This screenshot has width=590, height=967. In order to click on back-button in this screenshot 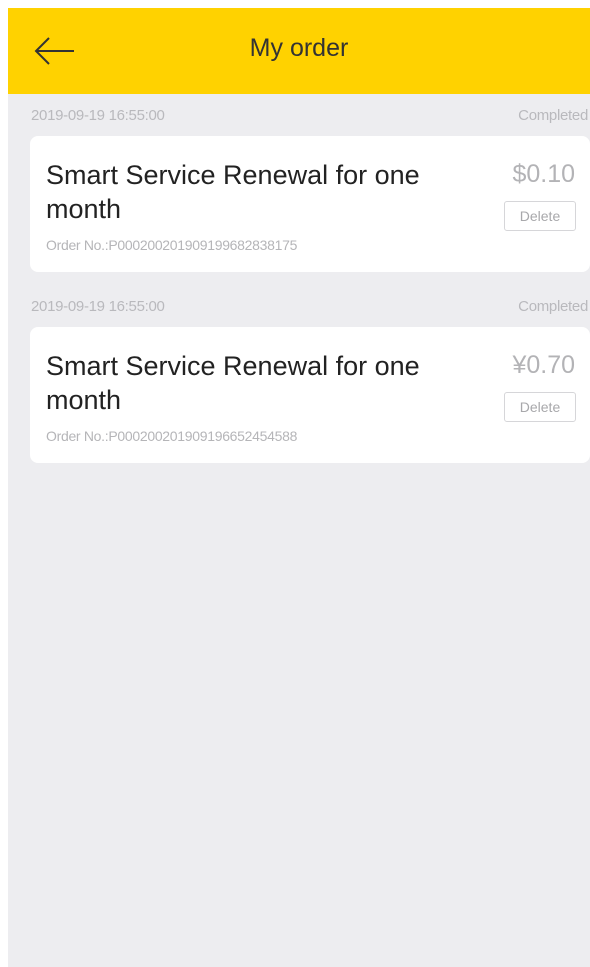, I will do `click(52, 51)`.